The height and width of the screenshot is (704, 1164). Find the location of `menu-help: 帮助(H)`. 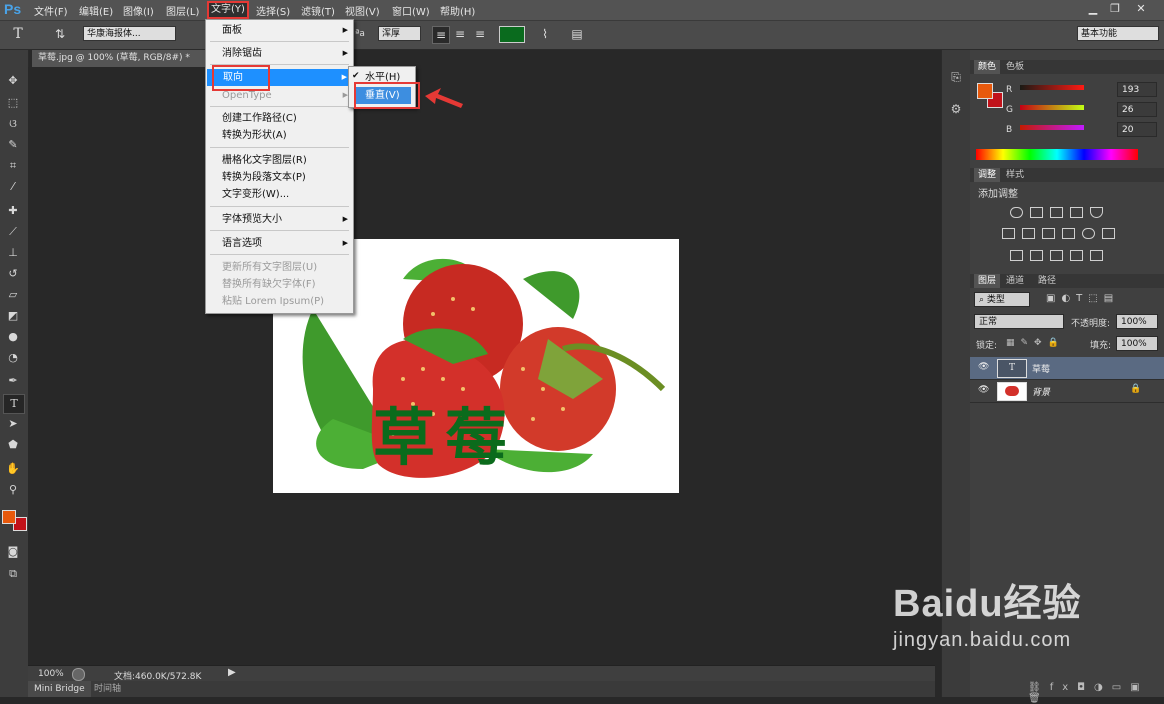

menu-help: 帮助(H) is located at coordinates (457, 10).